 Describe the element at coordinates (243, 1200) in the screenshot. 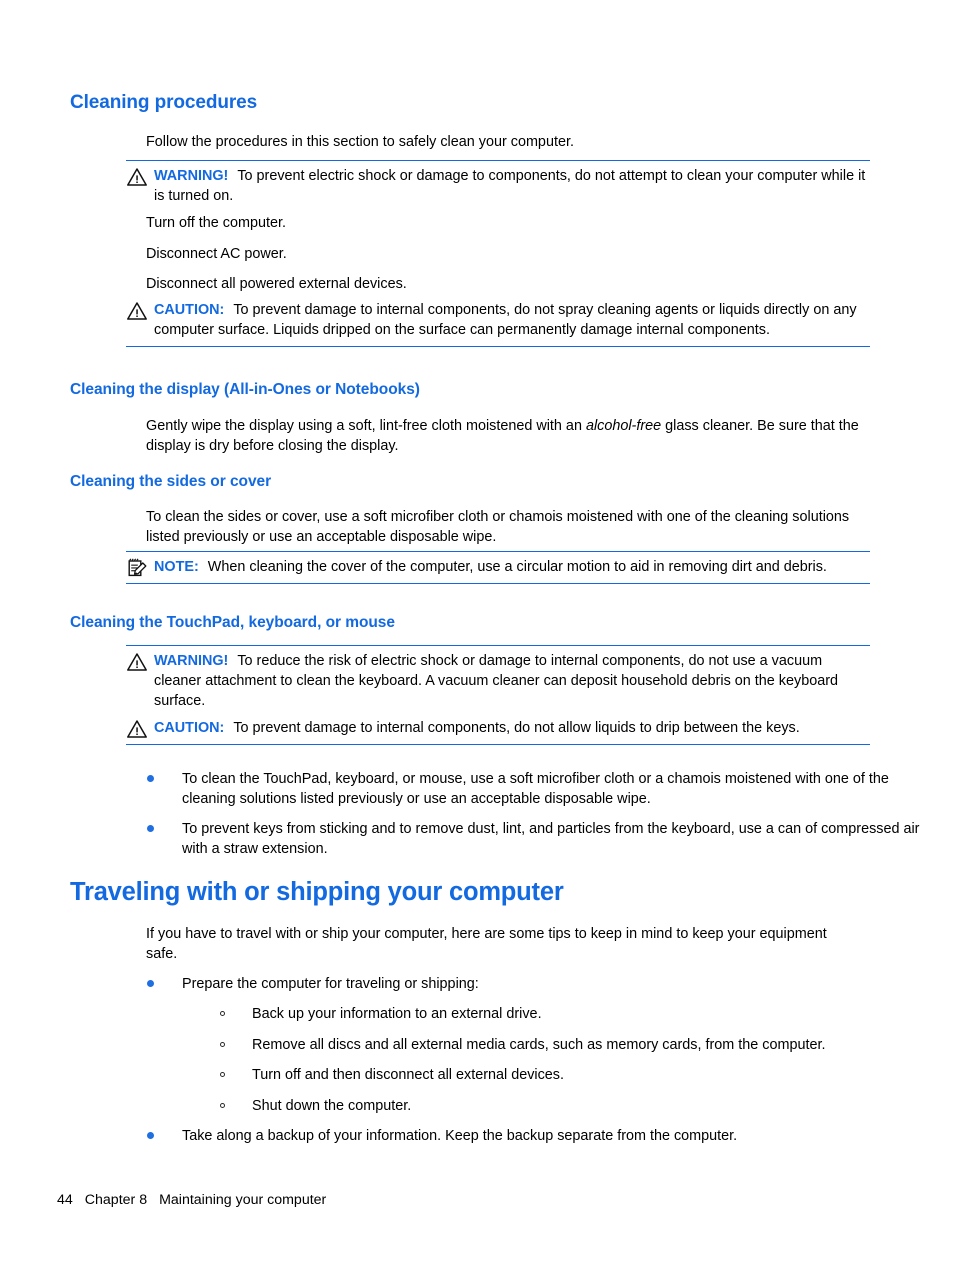

I see `footer-chapter-title: Maintaining your computer` at that location.